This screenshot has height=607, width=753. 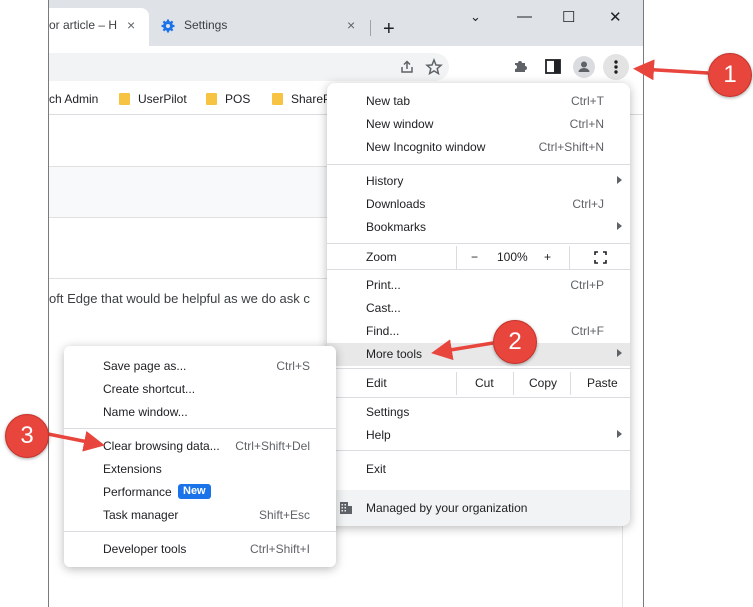 I want to click on annotation-badge-2: 2, so click(x=515, y=342).